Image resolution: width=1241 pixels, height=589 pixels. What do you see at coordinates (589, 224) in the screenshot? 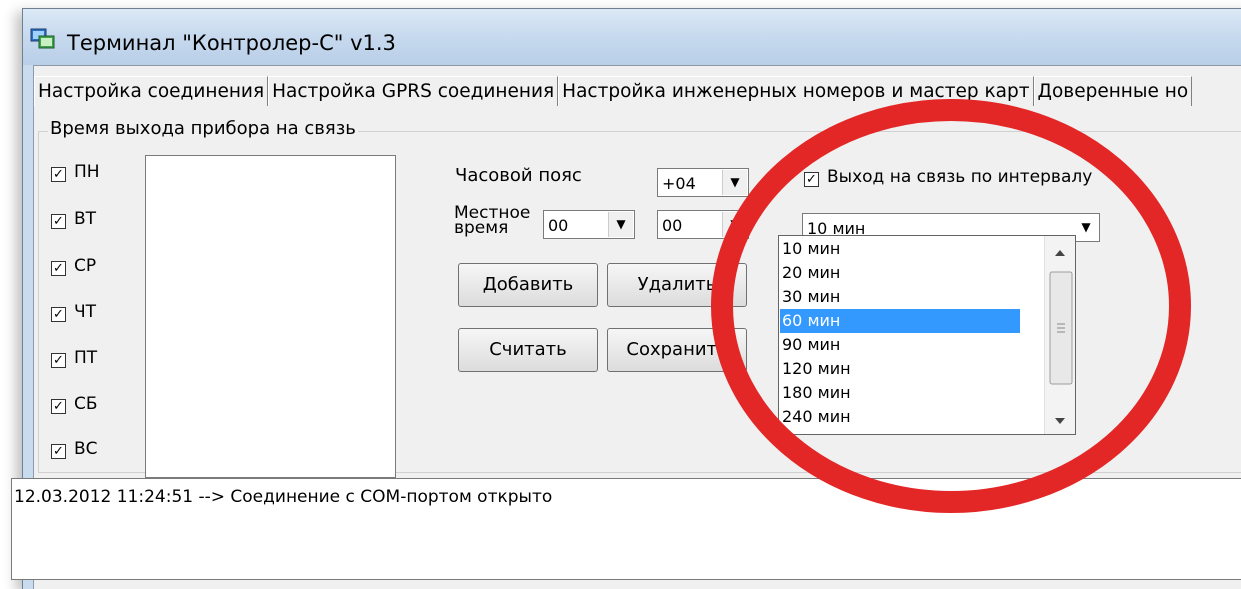
I see `local-hours-select: 00 ▼` at bounding box center [589, 224].